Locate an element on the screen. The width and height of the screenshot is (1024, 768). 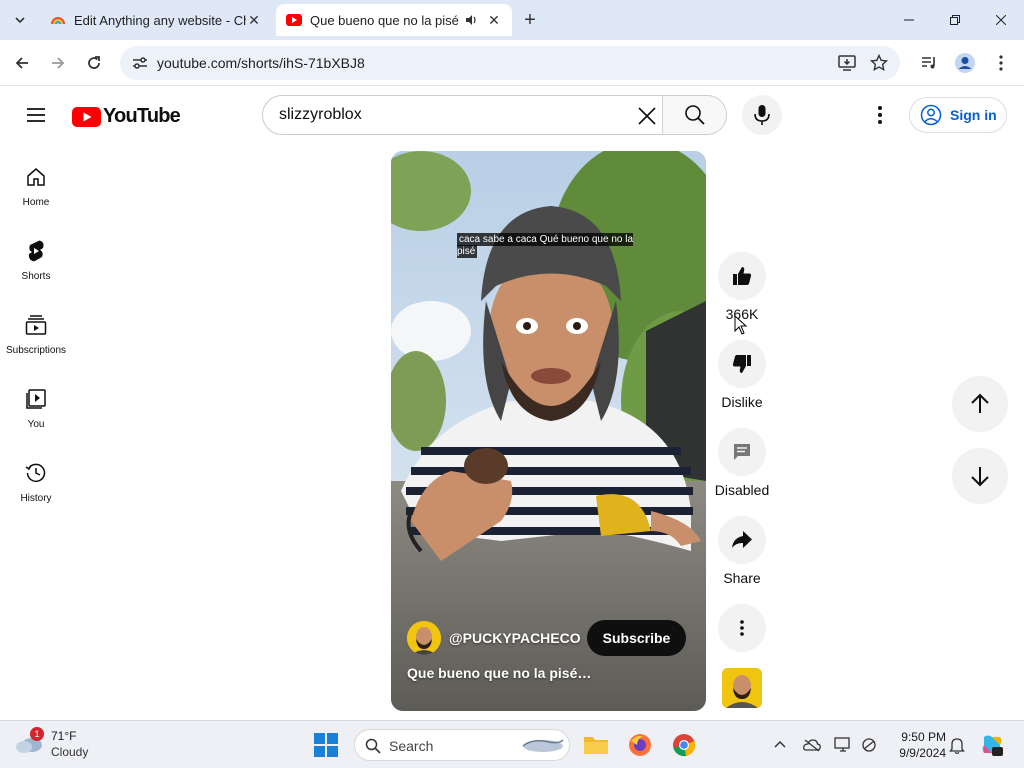
channel-avatar-image is located at coordinates (424, 638).